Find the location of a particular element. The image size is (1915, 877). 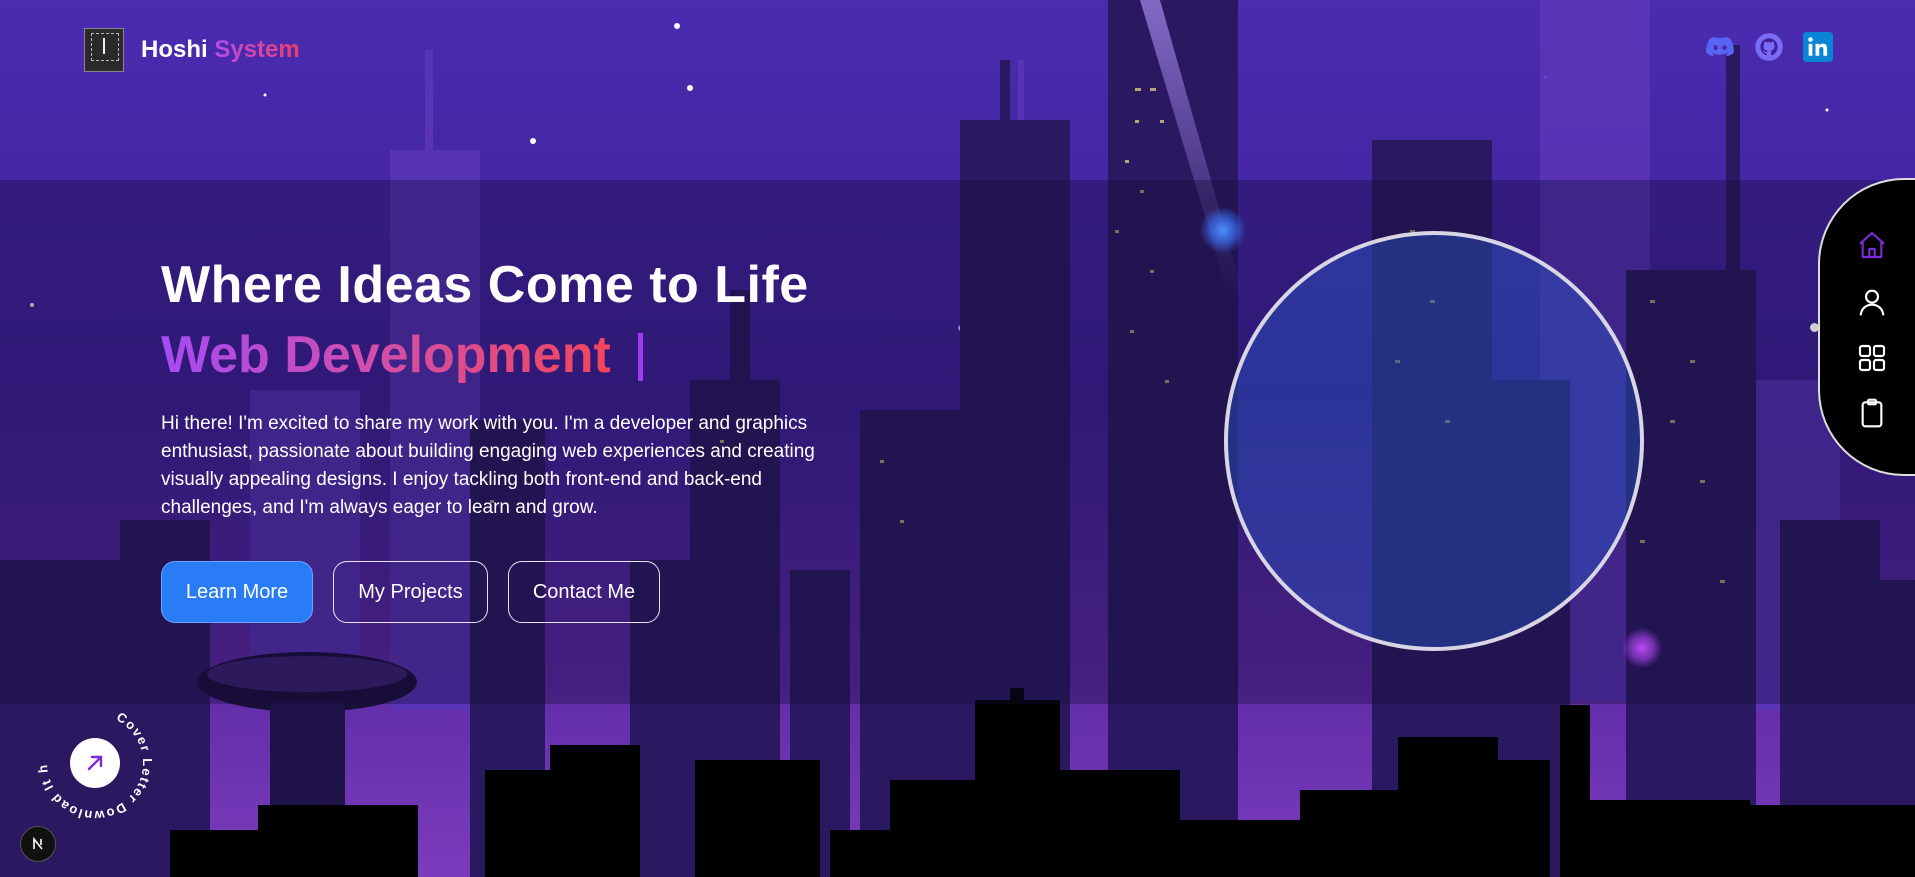

brand-name: Hoshi System is located at coordinates (220, 50).